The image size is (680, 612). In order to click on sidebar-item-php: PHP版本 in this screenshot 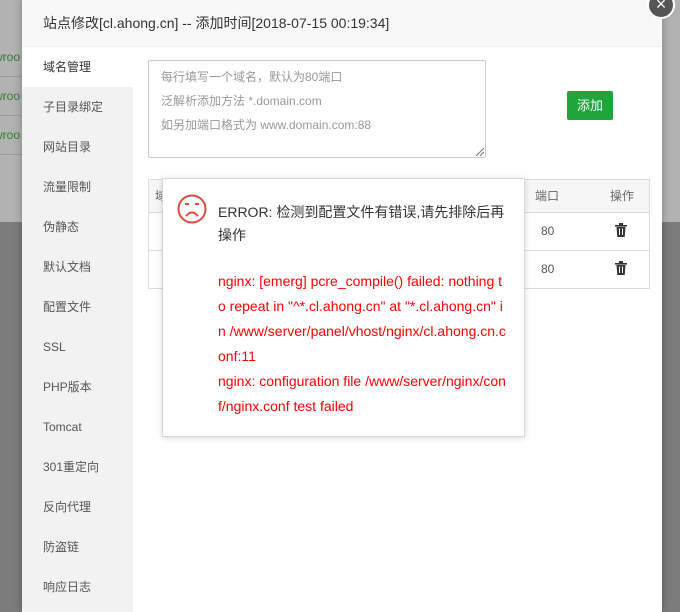, I will do `click(77, 387)`.